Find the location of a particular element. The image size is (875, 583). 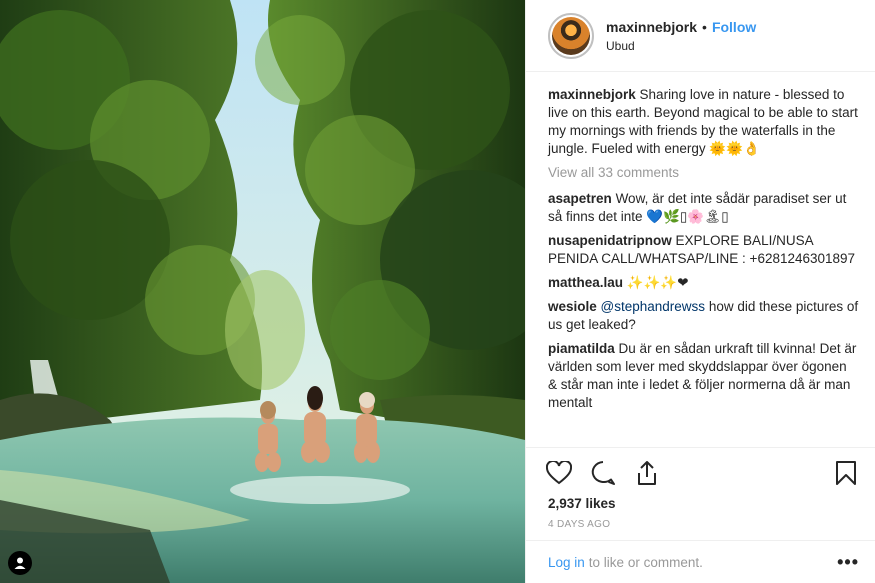

comment-username: piamatilda is located at coordinates (581, 348).